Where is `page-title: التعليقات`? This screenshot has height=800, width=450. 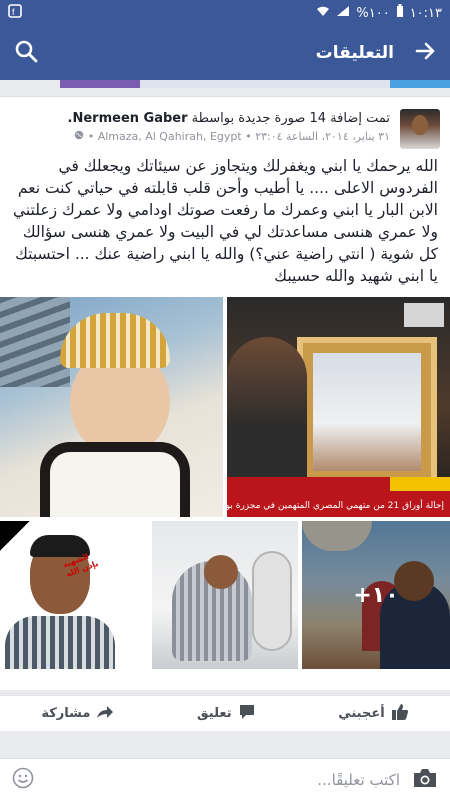 page-title: التعليقات is located at coordinates (354, 53).